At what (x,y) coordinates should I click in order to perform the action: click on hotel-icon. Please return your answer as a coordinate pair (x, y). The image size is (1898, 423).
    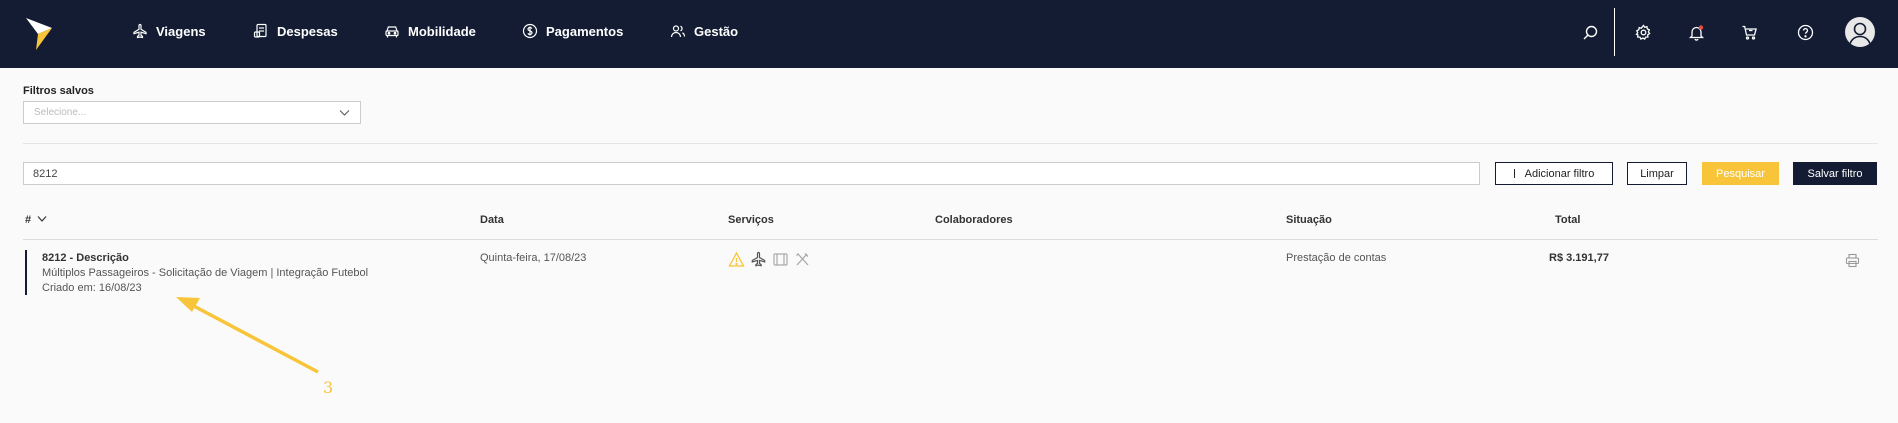
    Looking at the image, I should click on (780, 259).